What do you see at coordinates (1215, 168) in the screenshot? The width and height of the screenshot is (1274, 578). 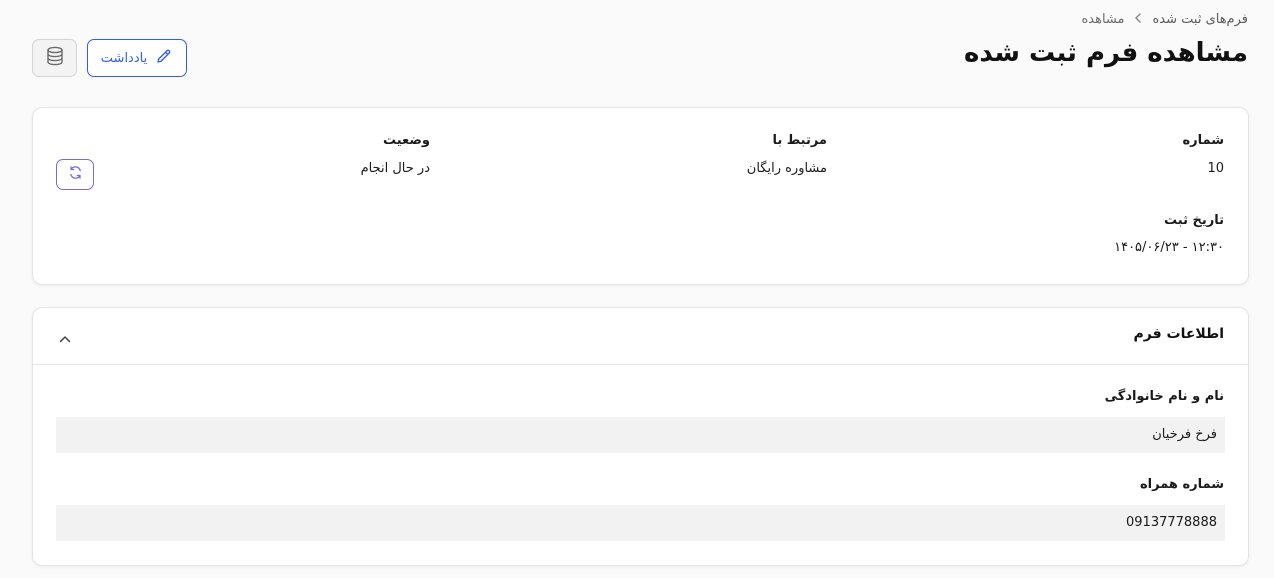 I see `number-value: 10` at bounding box center [1215, 168].